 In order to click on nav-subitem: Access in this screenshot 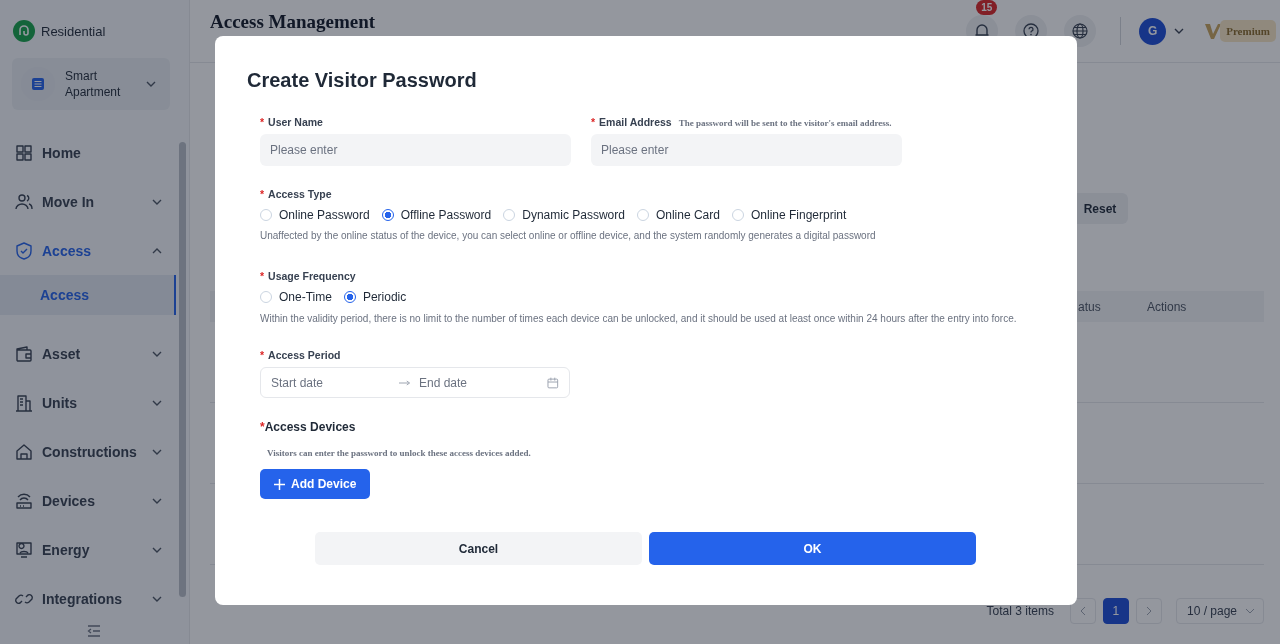, I will do `click(88, 295)`.